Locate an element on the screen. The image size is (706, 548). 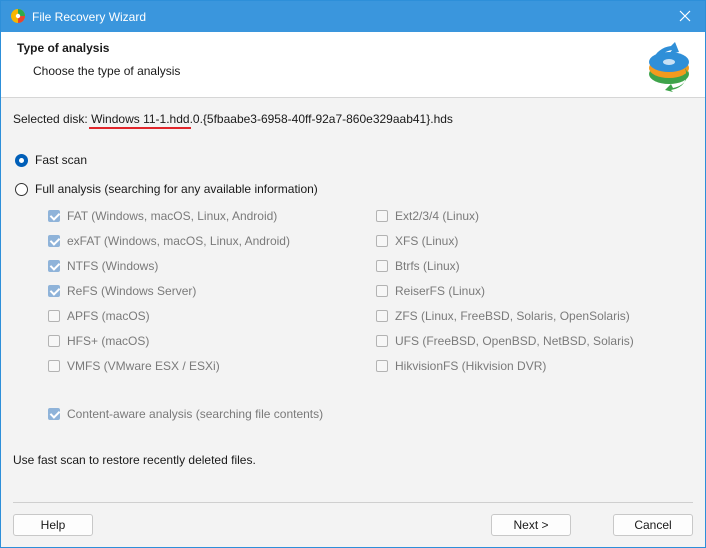
radio-selected-indicator is located at coordinates (21, 160).